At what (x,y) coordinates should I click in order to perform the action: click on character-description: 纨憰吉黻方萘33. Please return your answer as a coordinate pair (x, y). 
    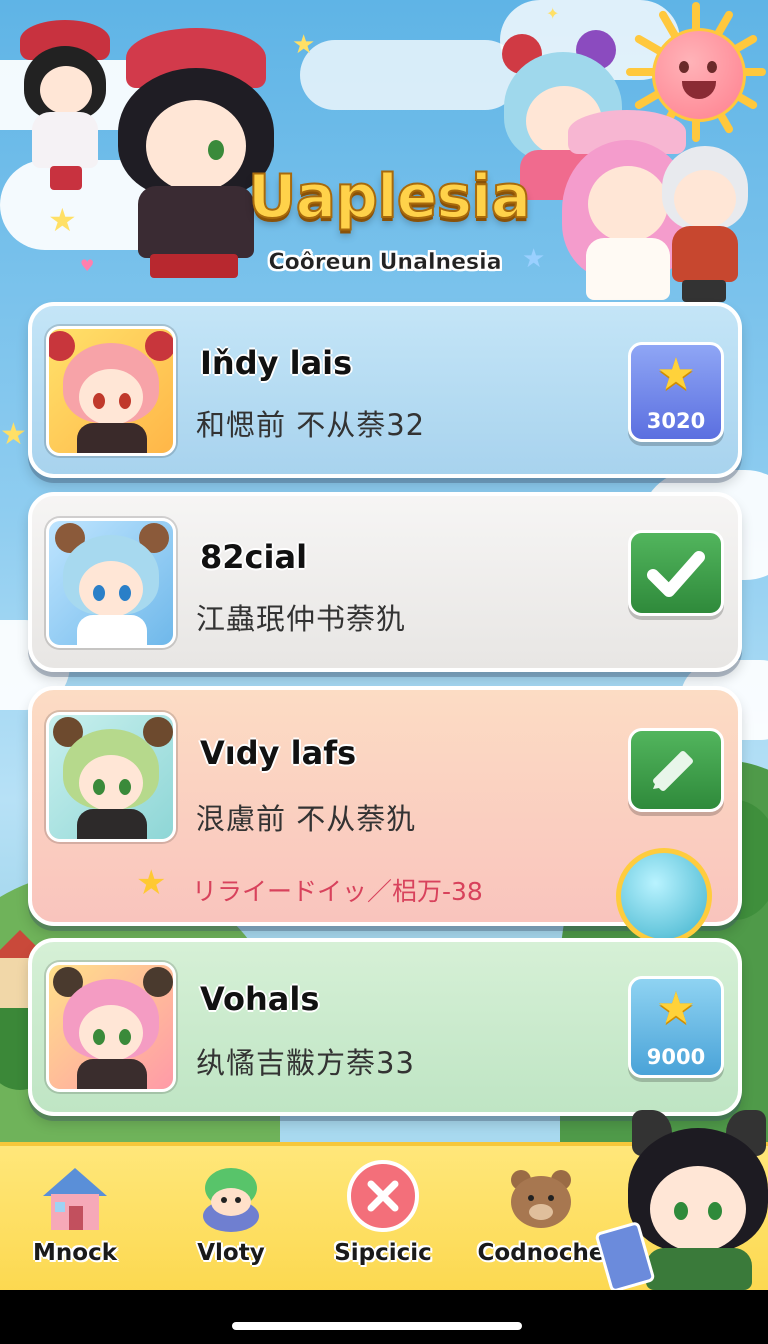
    Looking at the image, I should click on (305, 1063).